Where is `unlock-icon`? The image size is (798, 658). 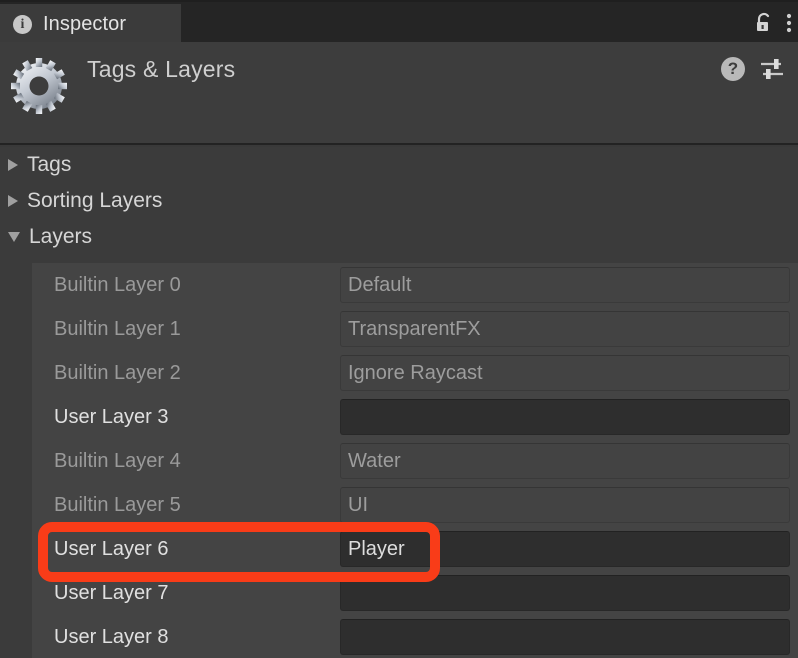
unlock-icon is located at coordinates (764, 23).